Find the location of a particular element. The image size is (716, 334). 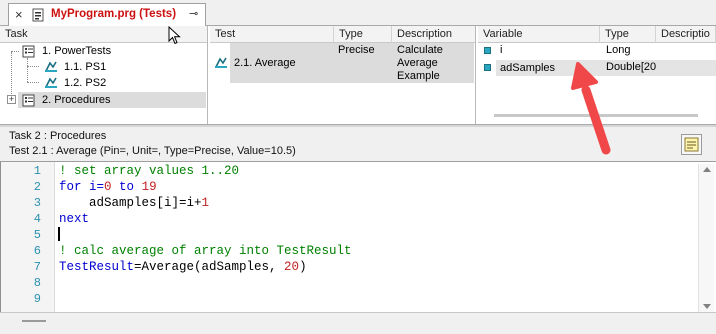

document-tab: × MyProgram.prg (Tests) ⊸ is located at coordinates (107, 14).